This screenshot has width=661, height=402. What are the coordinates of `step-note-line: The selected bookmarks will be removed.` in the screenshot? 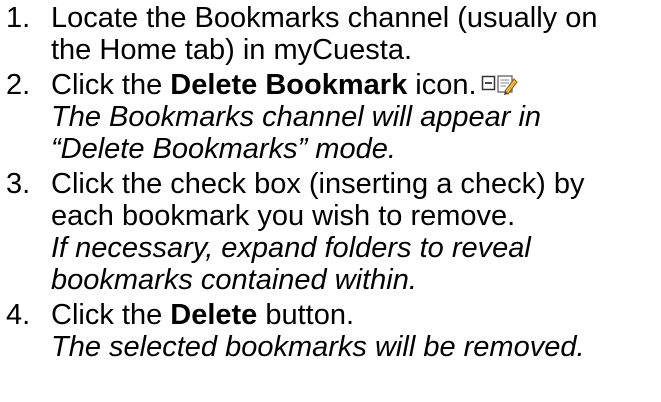 It's located at (318, 347).